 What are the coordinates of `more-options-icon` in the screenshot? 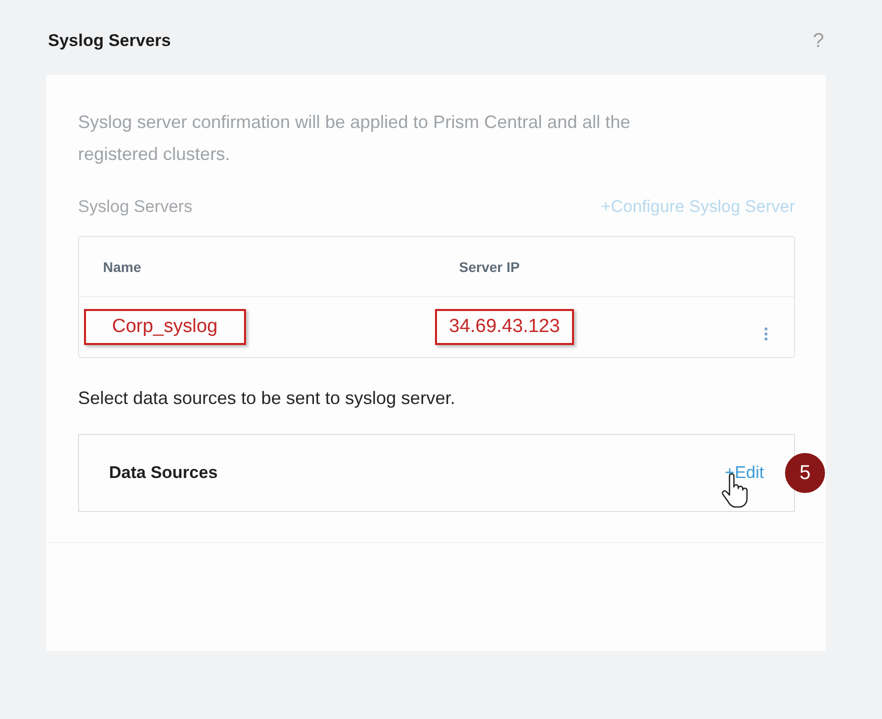 It's located at (766, 334).